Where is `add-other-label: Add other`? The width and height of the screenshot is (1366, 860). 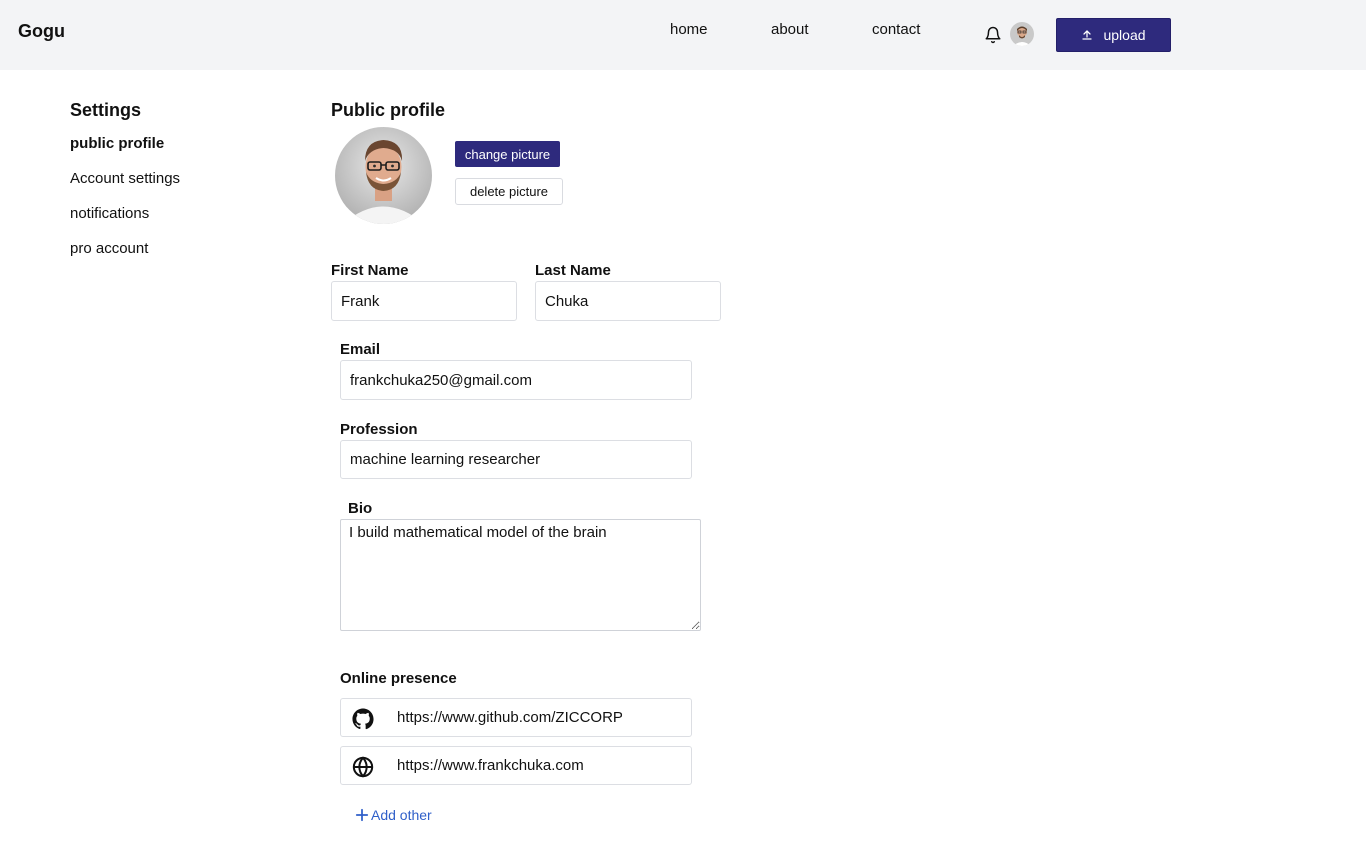 add-other-label: Add other is located at coordinates (401, 815).